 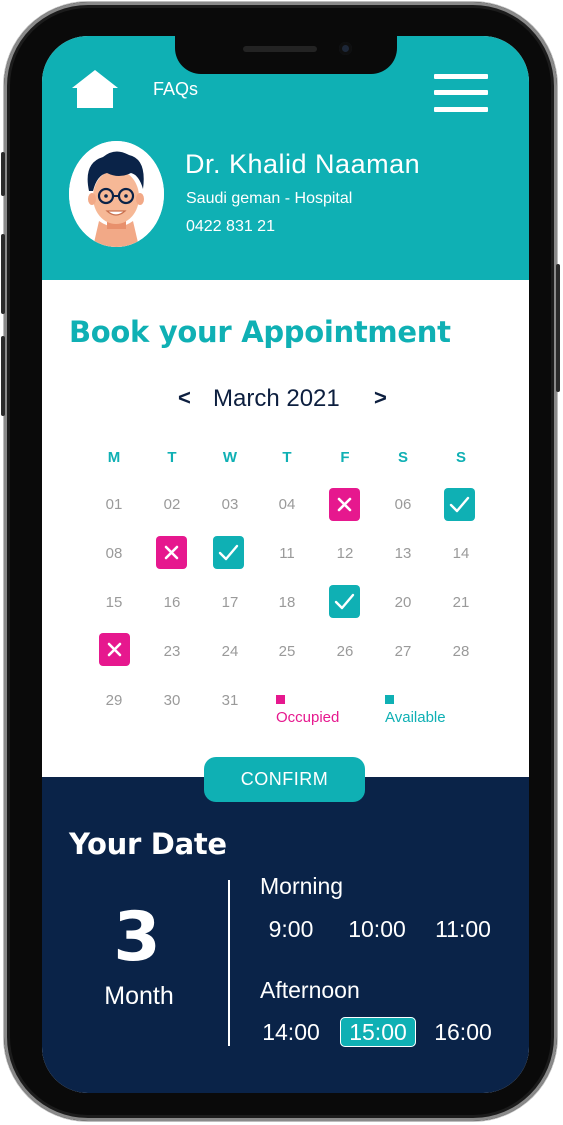 I want to click on time-slot: 9:00, so click(x=291, y=929).